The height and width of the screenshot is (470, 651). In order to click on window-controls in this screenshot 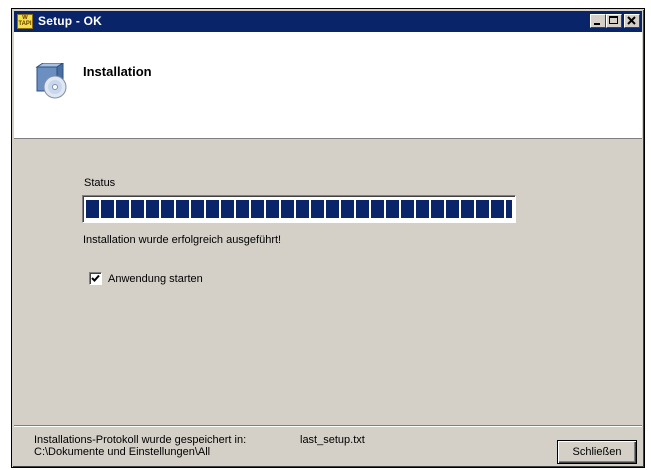, I will do `click(615, 21)`.